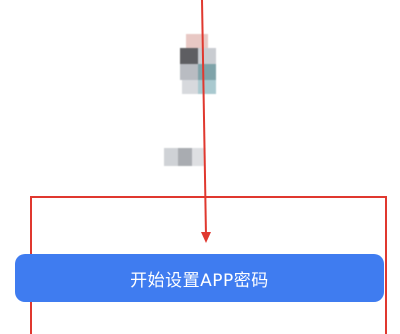  What do you see at coordinates (198, 64) in the screenshot?
I see `avatar` at bounding box center [198, 64].